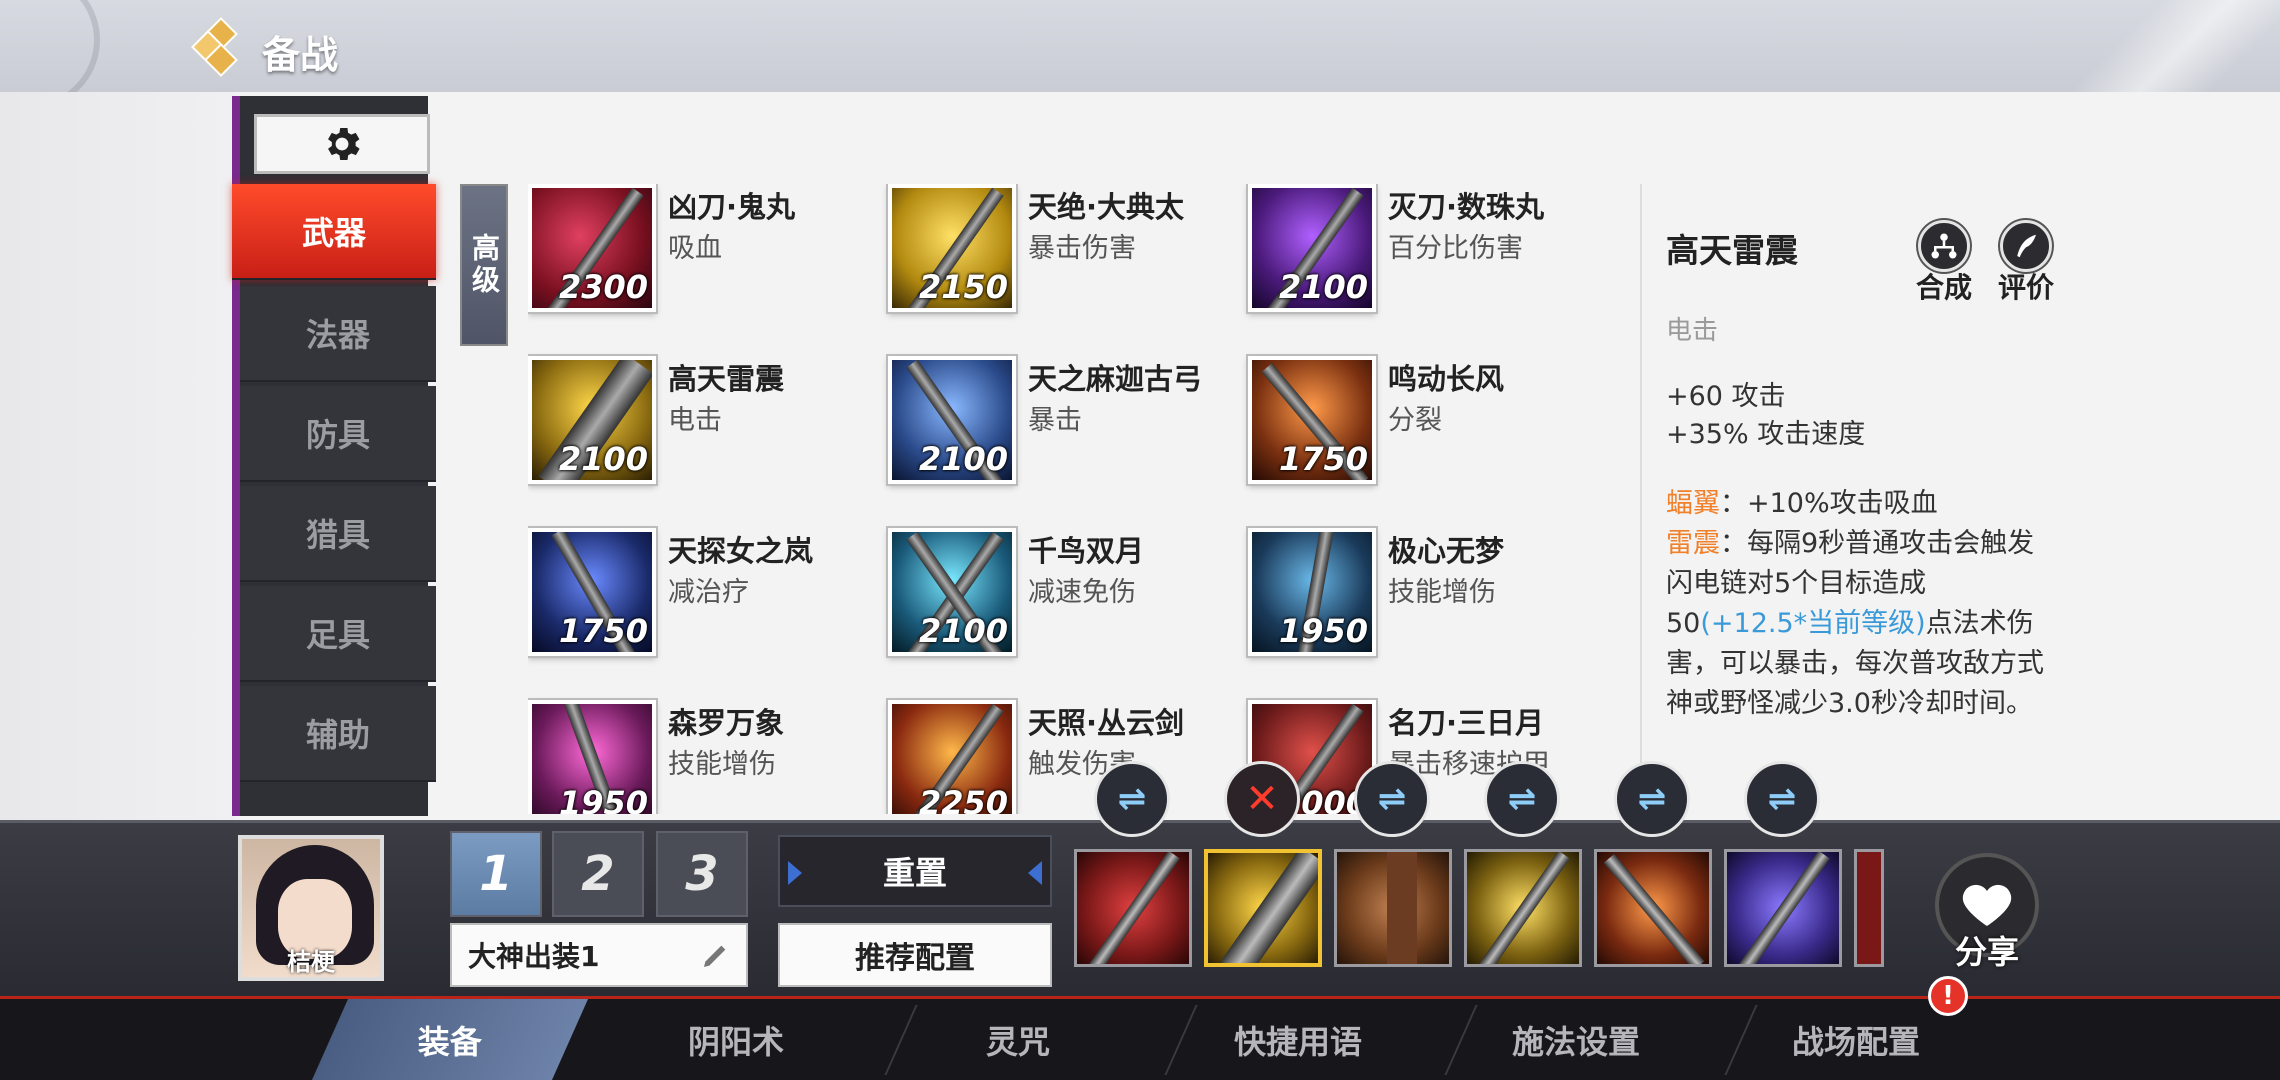  What do you see at coordinates (1948, 996) in the screenshot?
I see `alert-badge: !` at bounding box center [1948, 996].